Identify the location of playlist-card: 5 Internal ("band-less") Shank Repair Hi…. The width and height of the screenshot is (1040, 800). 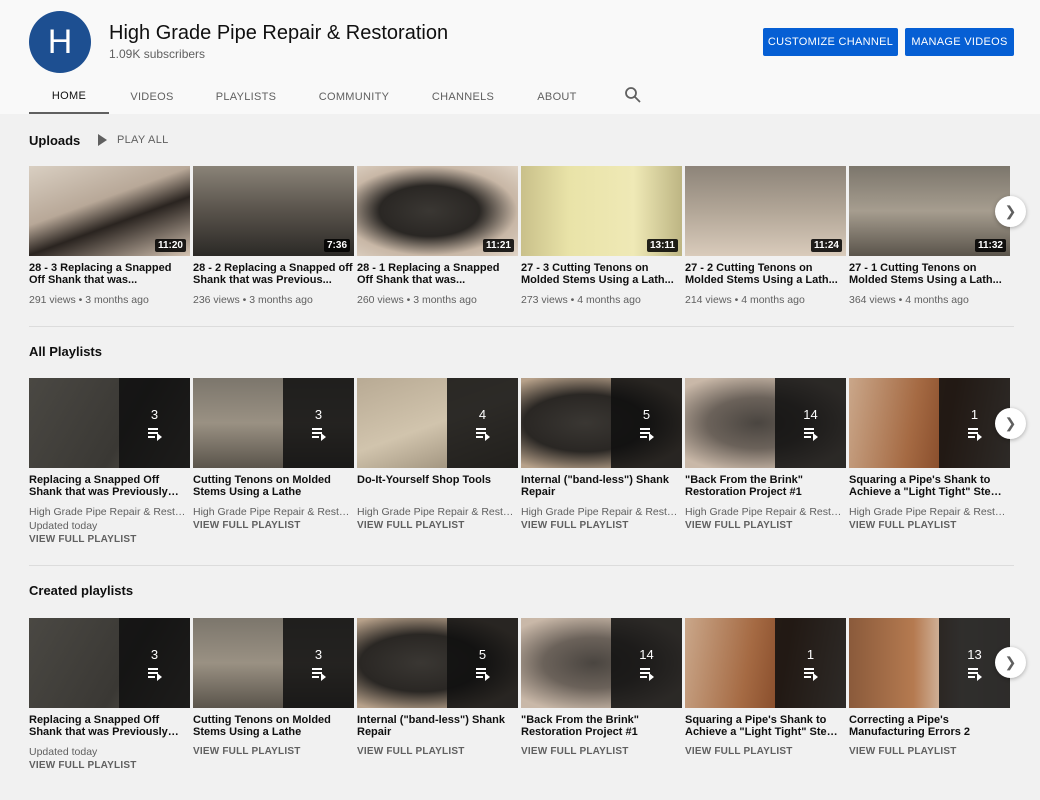
(601, 455).